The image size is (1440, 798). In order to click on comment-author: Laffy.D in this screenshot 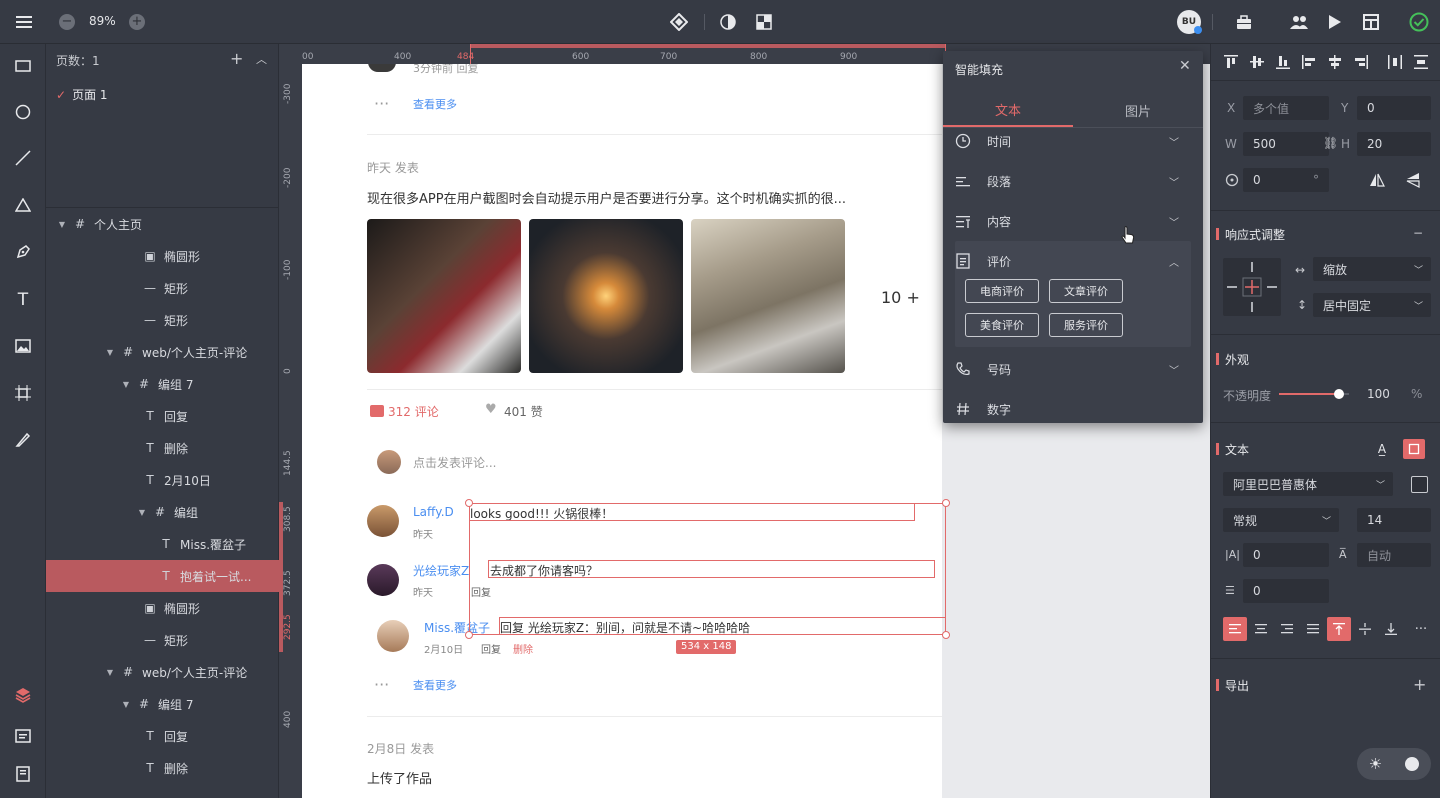, I will do `click(433, 512)`.